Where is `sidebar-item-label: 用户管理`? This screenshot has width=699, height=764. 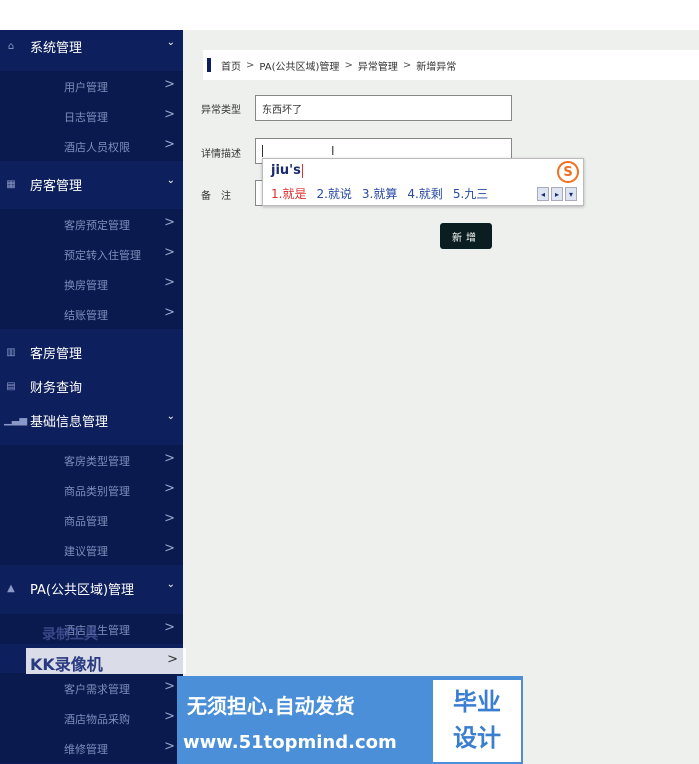 sidebar-item-label: 用户管理 is located at coordinates (86, 87).